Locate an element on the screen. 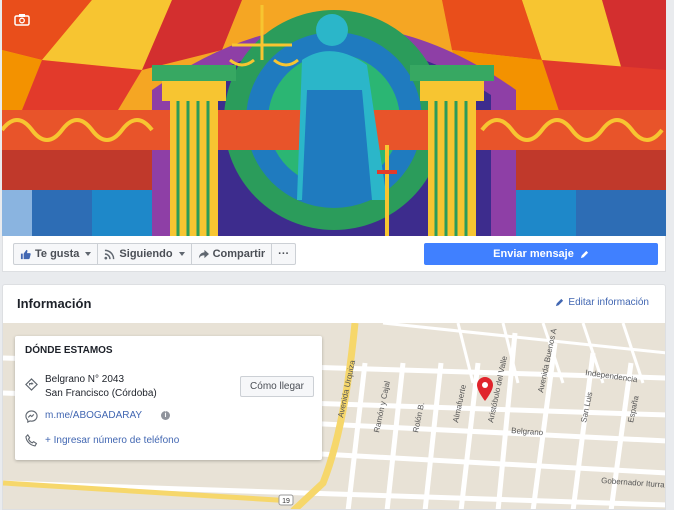 Image resolution: width=674 pixels, height=510 pixels. location-title: DÓNDE ESTAMOS is located at coordinates (69, 350).